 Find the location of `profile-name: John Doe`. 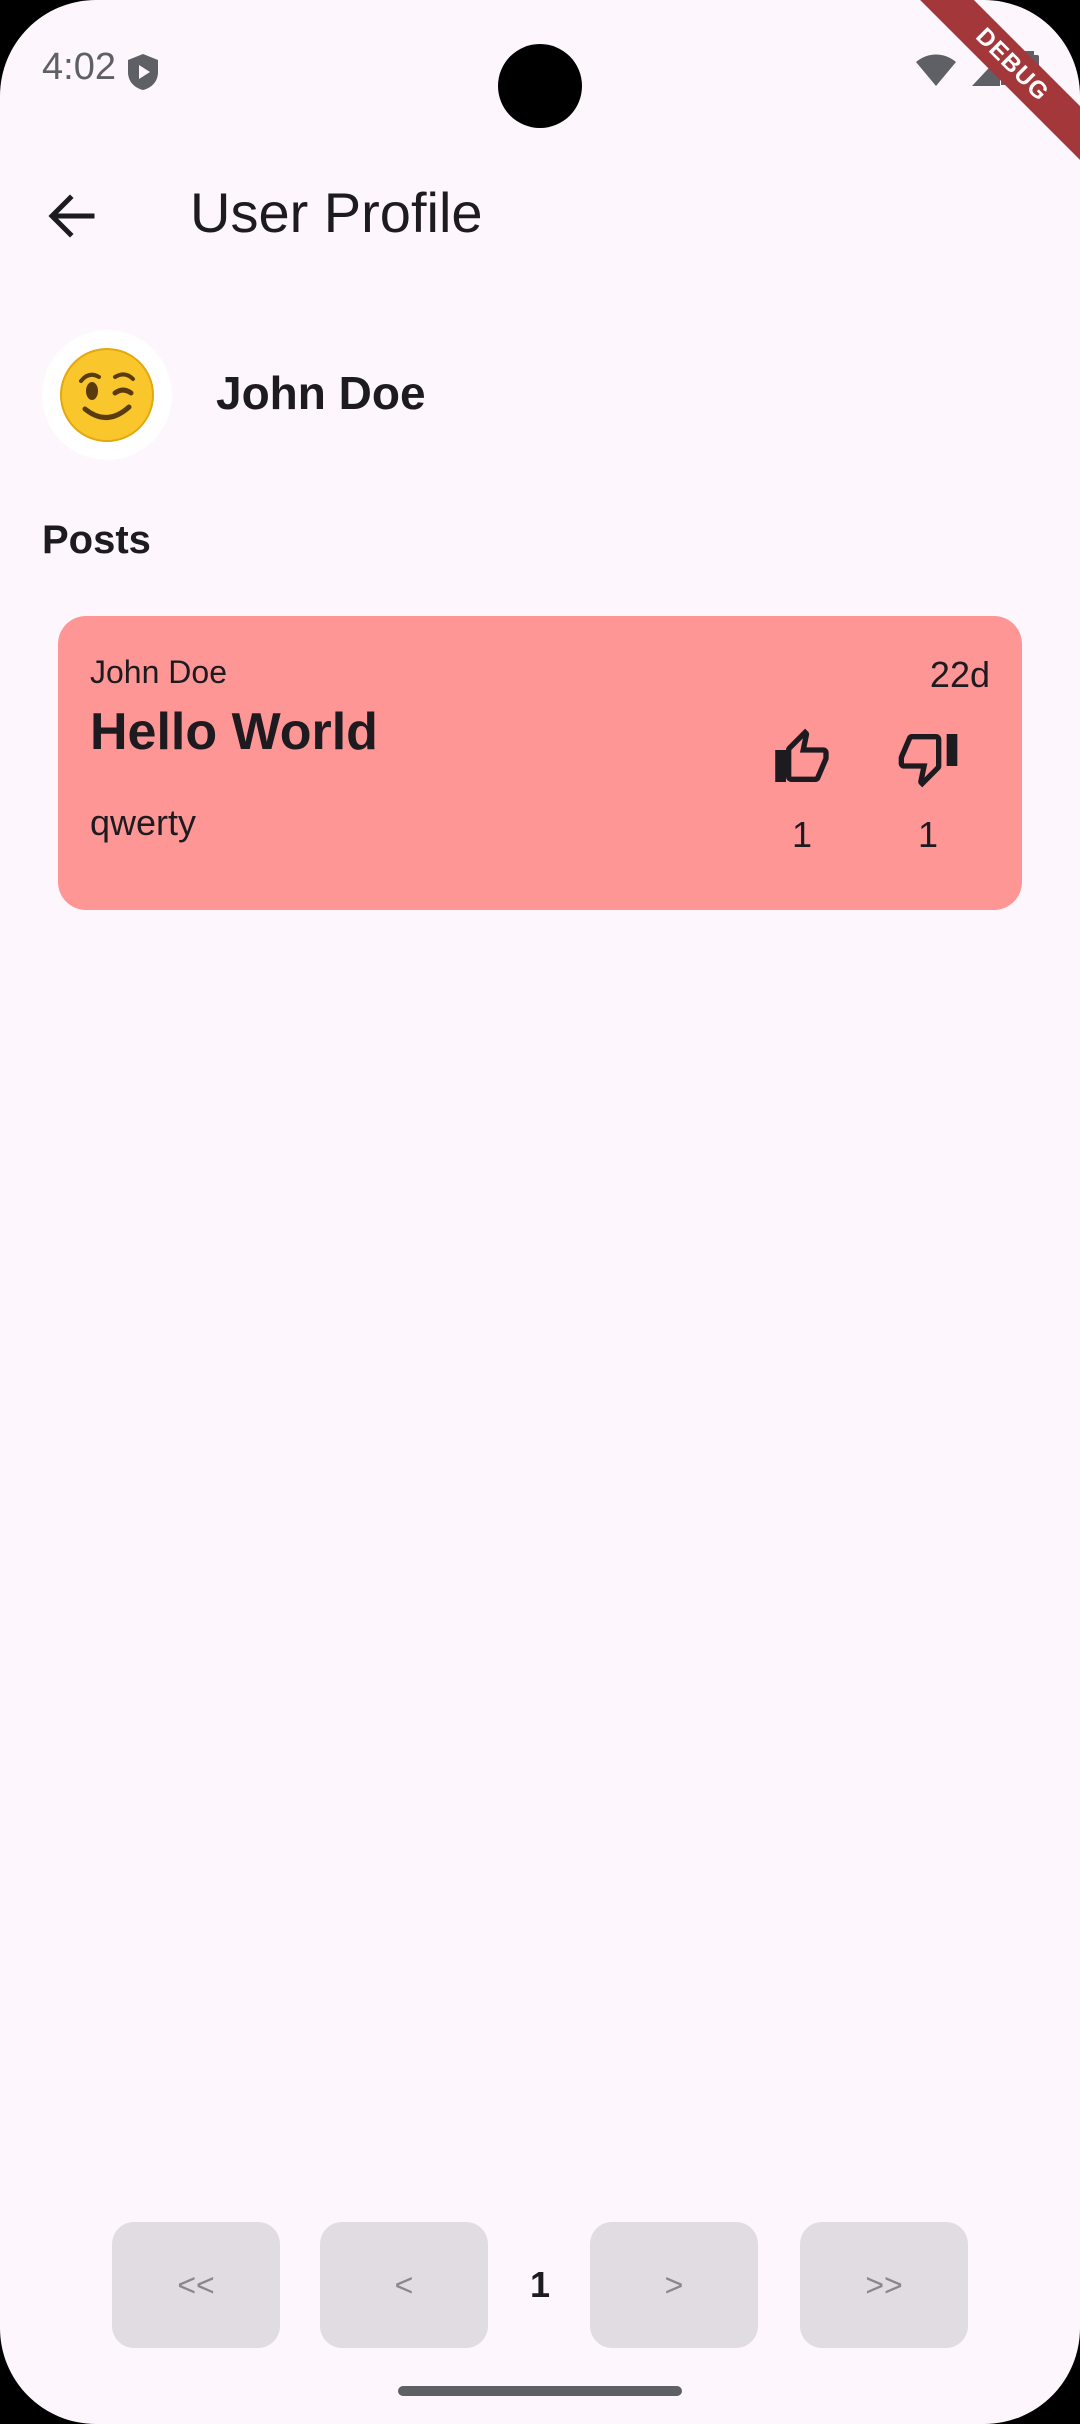

profile-name: John Doe is located at coordinates (321, 393).